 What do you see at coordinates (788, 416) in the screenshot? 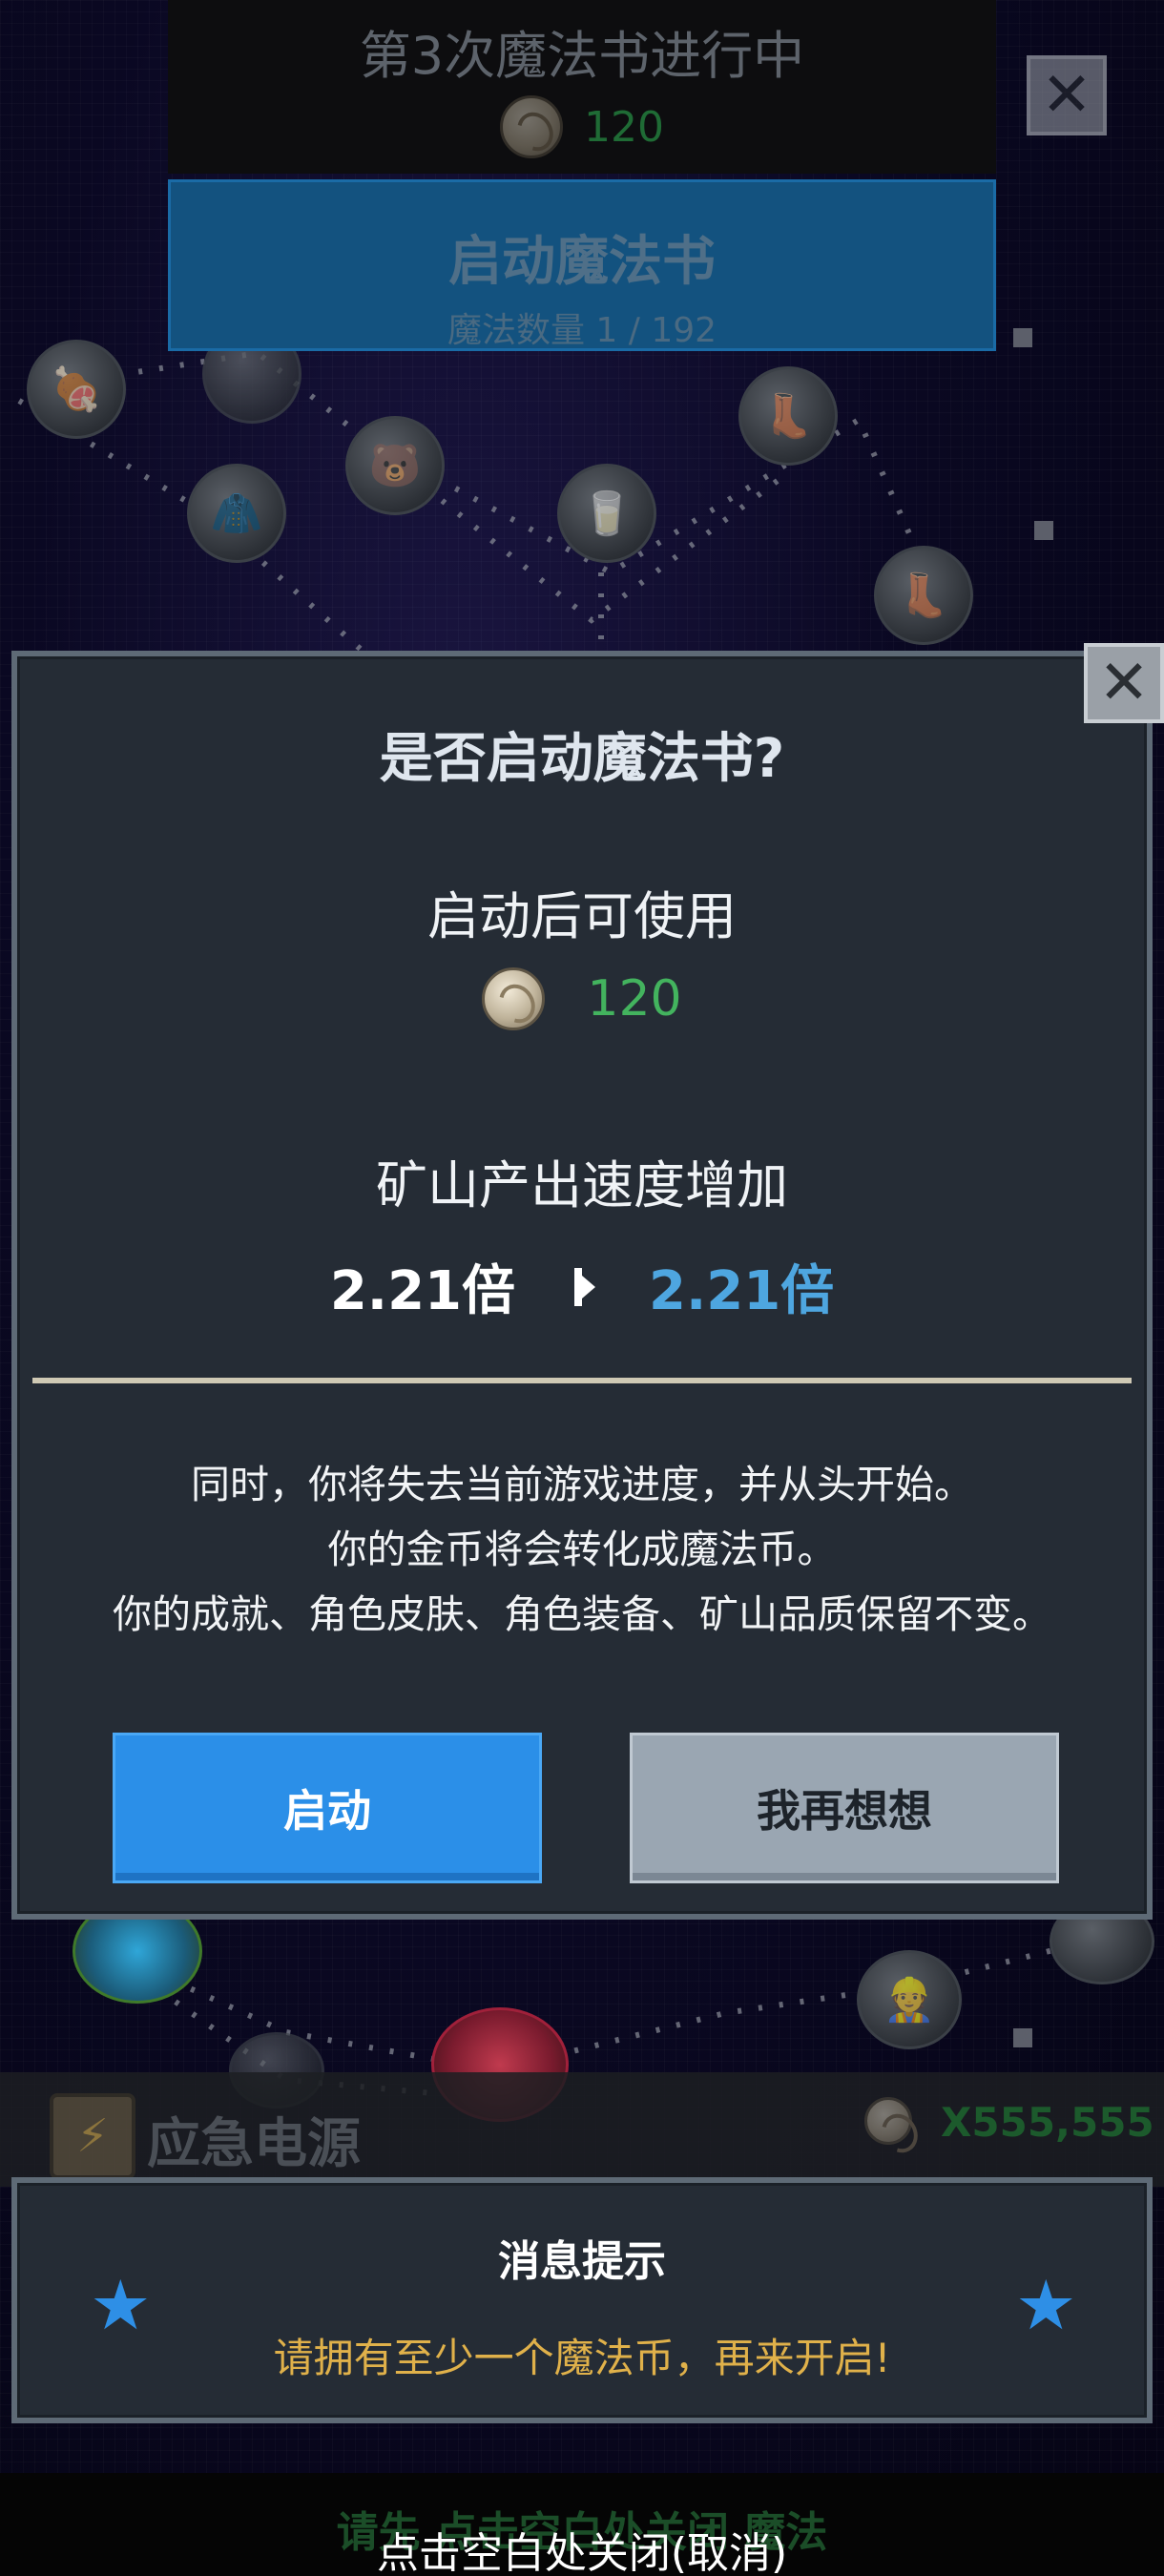
I see `skill-node-boots-icon: 👢` at bounding box center [788, 416].